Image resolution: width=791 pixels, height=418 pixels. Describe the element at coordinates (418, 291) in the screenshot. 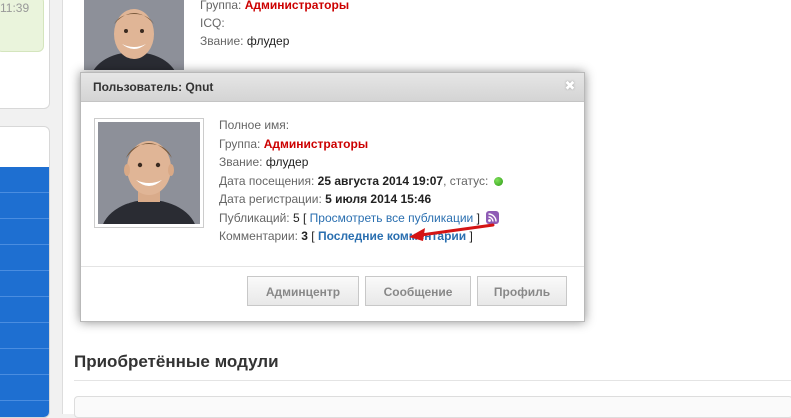

I see `message-button: Сообщение` at that location.